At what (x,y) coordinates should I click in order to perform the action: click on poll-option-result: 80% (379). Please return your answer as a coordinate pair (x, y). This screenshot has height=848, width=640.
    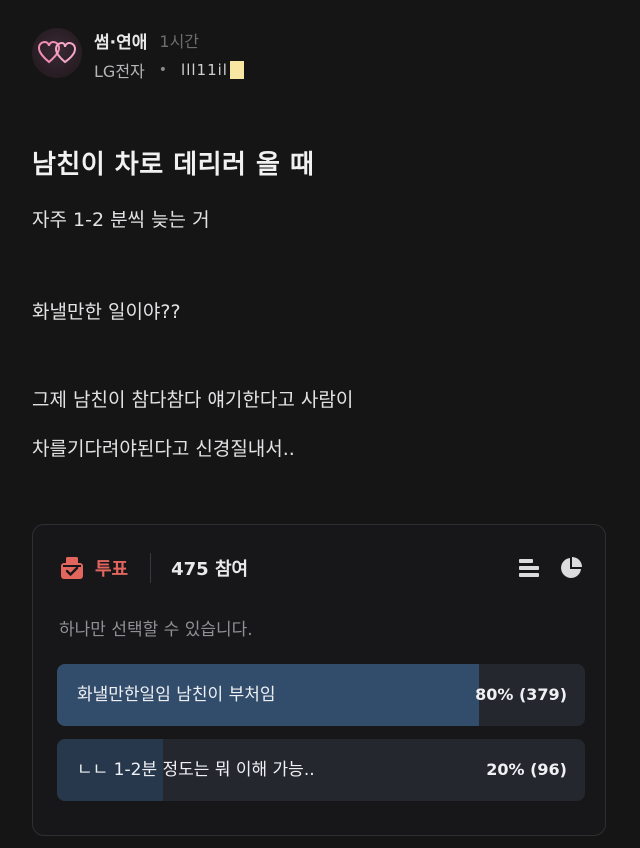
    Looking at the image, I should click on (521, 694).